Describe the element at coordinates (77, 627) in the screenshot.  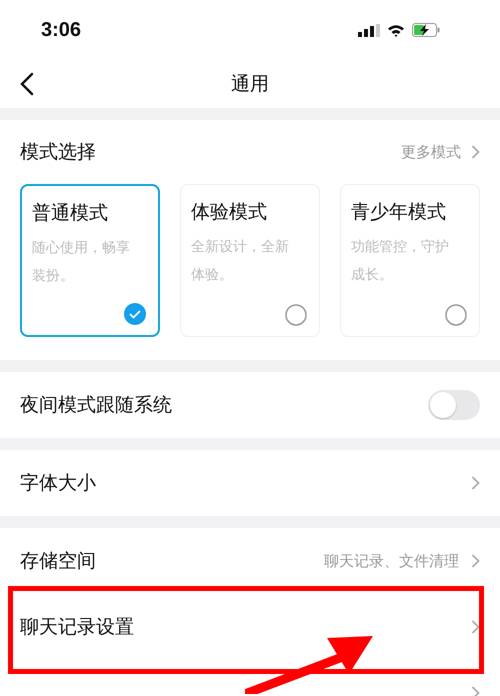
I see `row-label: 聊天记录设置` at that location.